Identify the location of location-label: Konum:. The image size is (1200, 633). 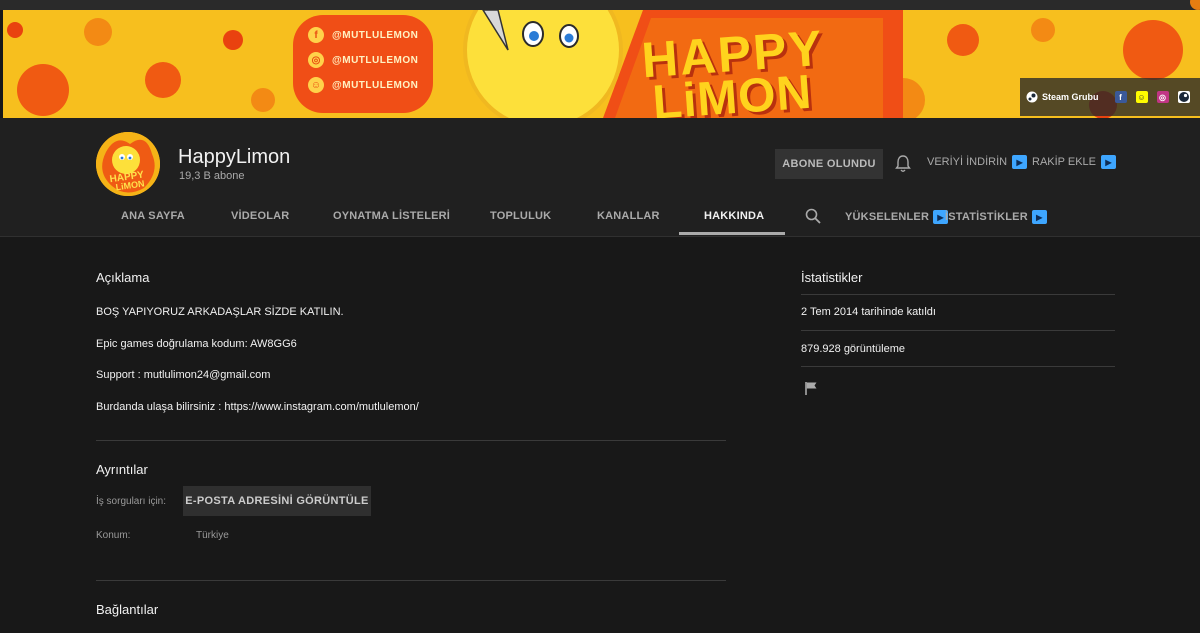
(113, 535).